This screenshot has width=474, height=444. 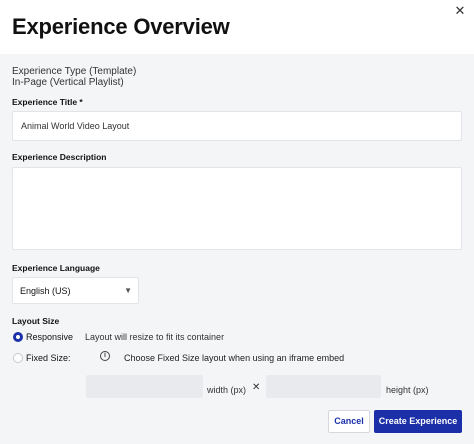 I want to click on chevron-down-icon: ▼, so click(x=128, y=290).